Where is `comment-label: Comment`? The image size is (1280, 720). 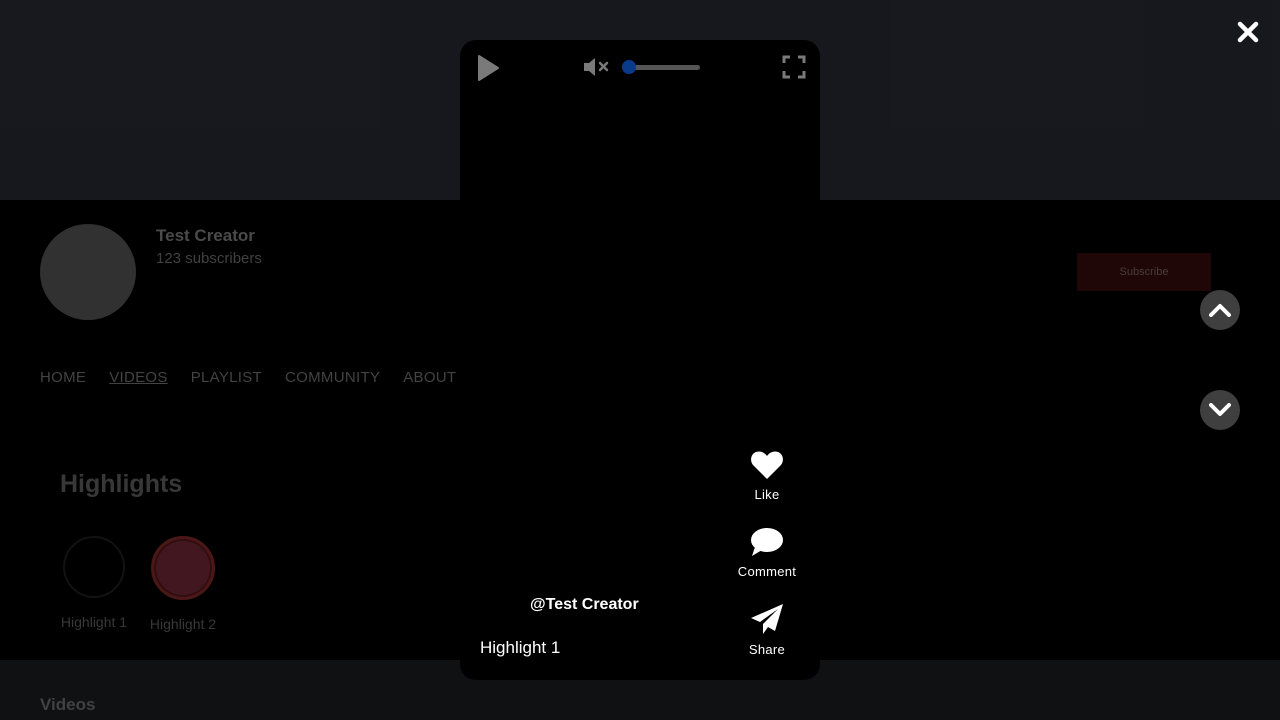 comment-label: Comment is located at coordinates (767, 571).